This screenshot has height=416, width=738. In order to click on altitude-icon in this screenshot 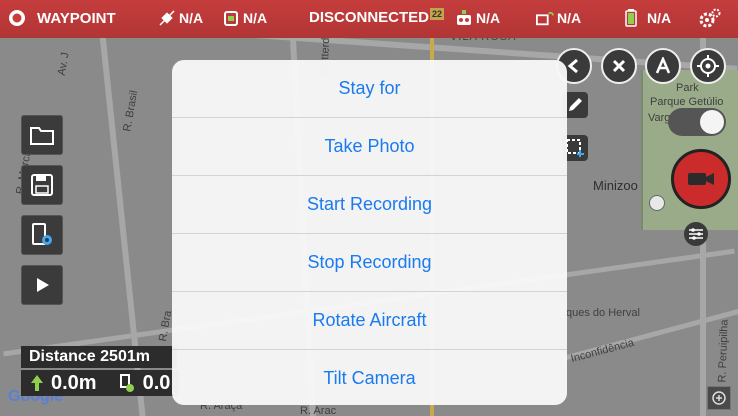, I will do `click(37, 383)`.